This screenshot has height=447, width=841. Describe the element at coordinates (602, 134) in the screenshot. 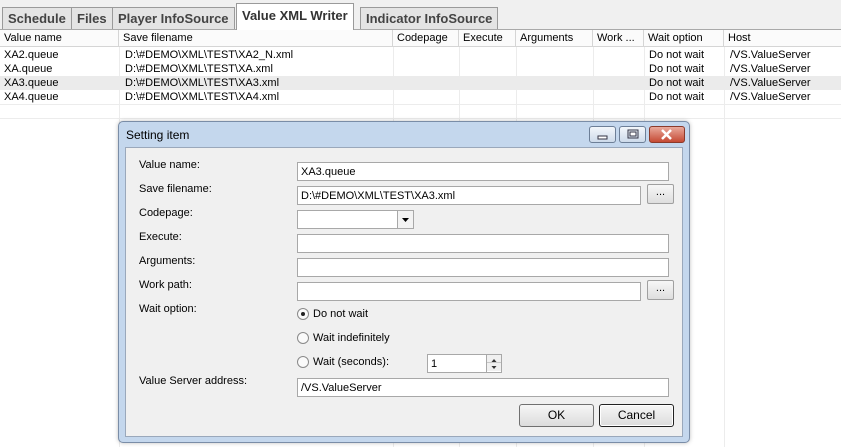

I see `minimize-button` at that location.